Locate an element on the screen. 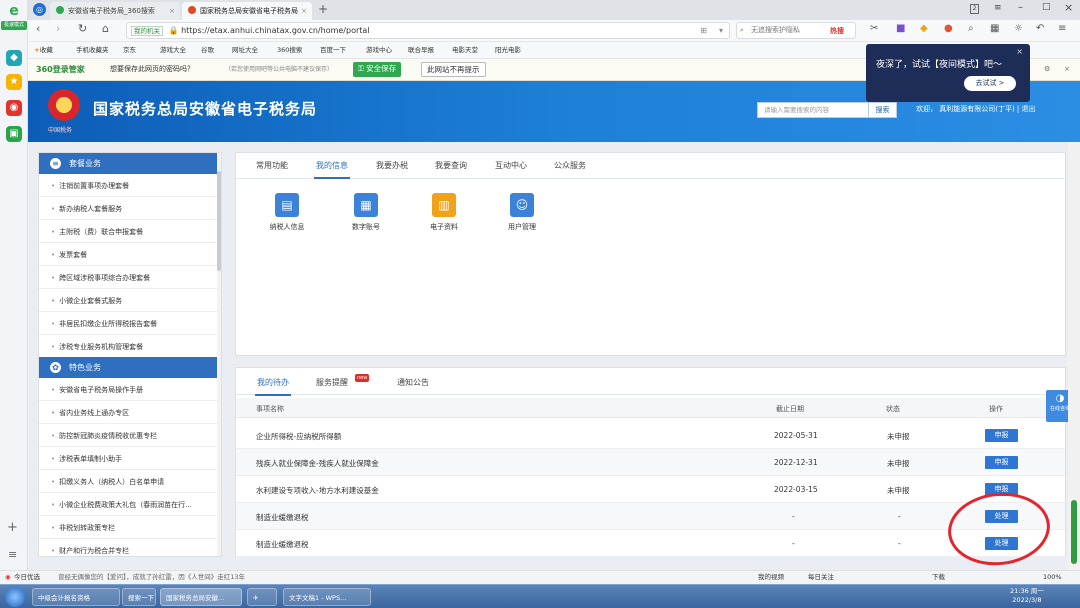  hot-search-label: 热搜 is located at coordinates (837, 31).